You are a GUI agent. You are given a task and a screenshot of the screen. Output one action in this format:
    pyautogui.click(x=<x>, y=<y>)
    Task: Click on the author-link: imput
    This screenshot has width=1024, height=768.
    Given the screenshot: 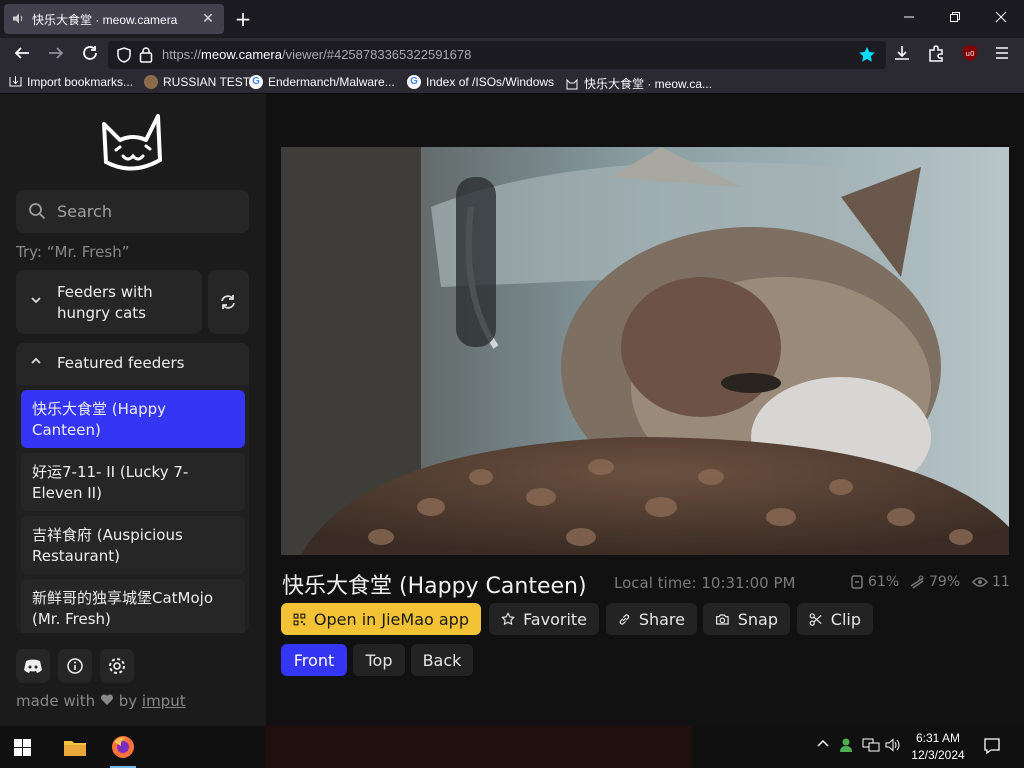 What is the action you would take?
    pyautogui.click(x=164, y=701)
    